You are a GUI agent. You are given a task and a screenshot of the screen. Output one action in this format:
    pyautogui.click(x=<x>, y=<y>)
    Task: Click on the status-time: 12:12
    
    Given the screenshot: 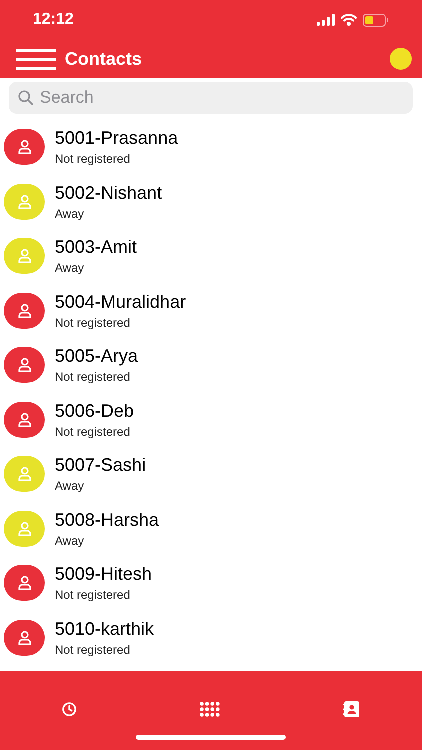 What is the action you would take?
    pyautogui.click(x=53, y=20)
    